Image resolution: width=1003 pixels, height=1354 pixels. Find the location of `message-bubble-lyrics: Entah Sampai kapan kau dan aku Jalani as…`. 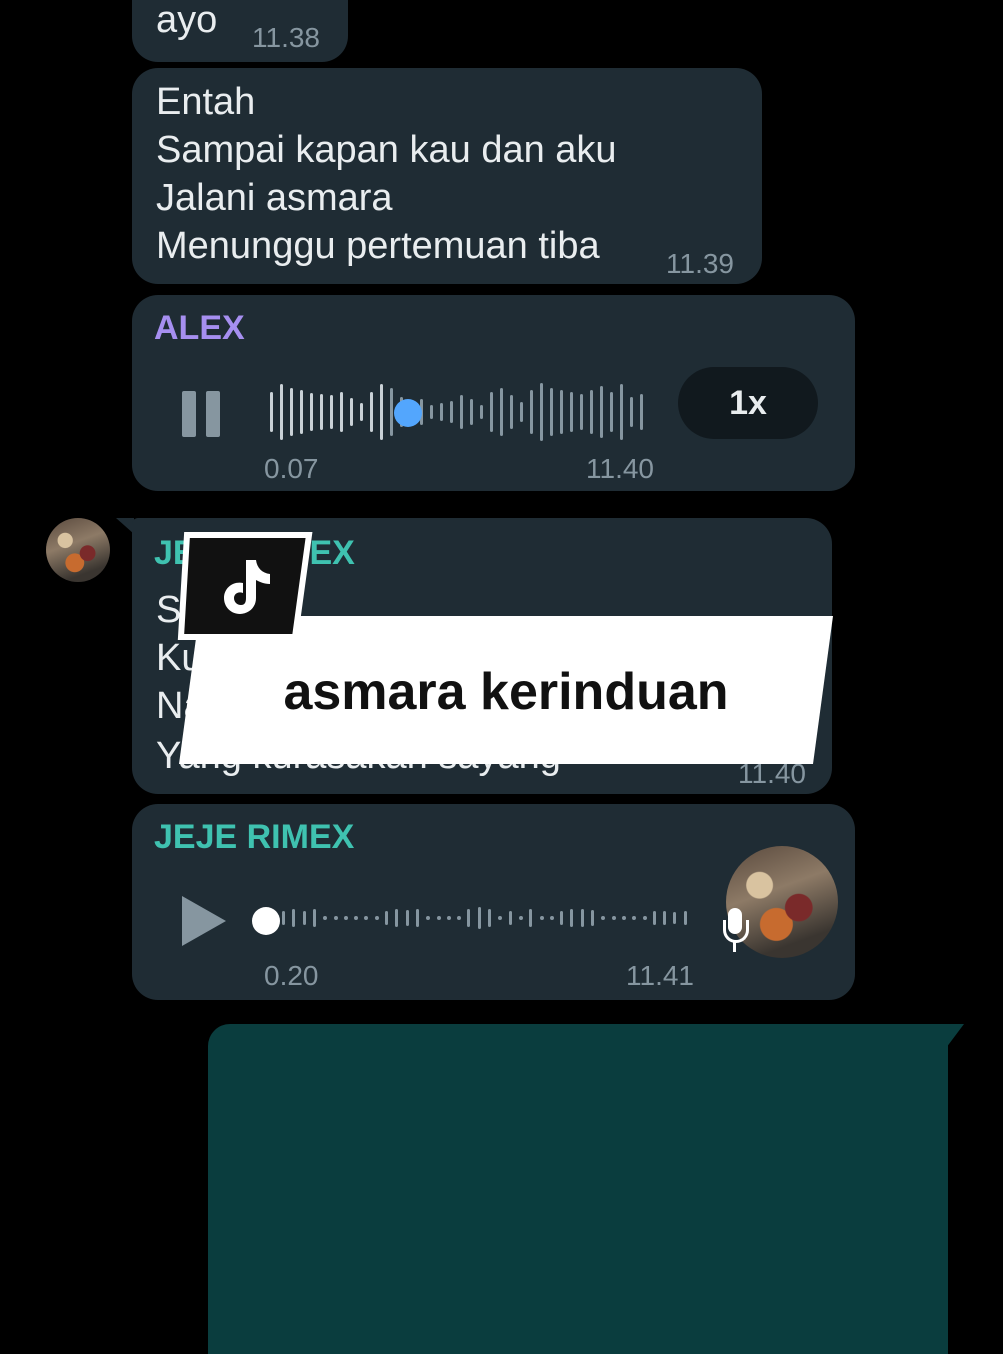

message-bubble-lyrics: Entah Sampai kapan kau dan aku Jalani as… is located at coordinates (447, 176).